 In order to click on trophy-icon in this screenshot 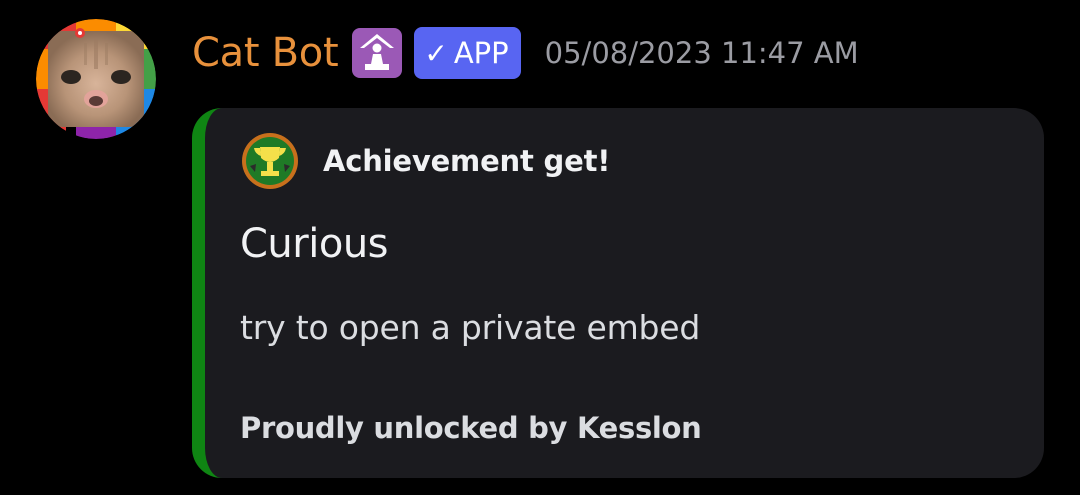, I will do `click(270, 161)`.